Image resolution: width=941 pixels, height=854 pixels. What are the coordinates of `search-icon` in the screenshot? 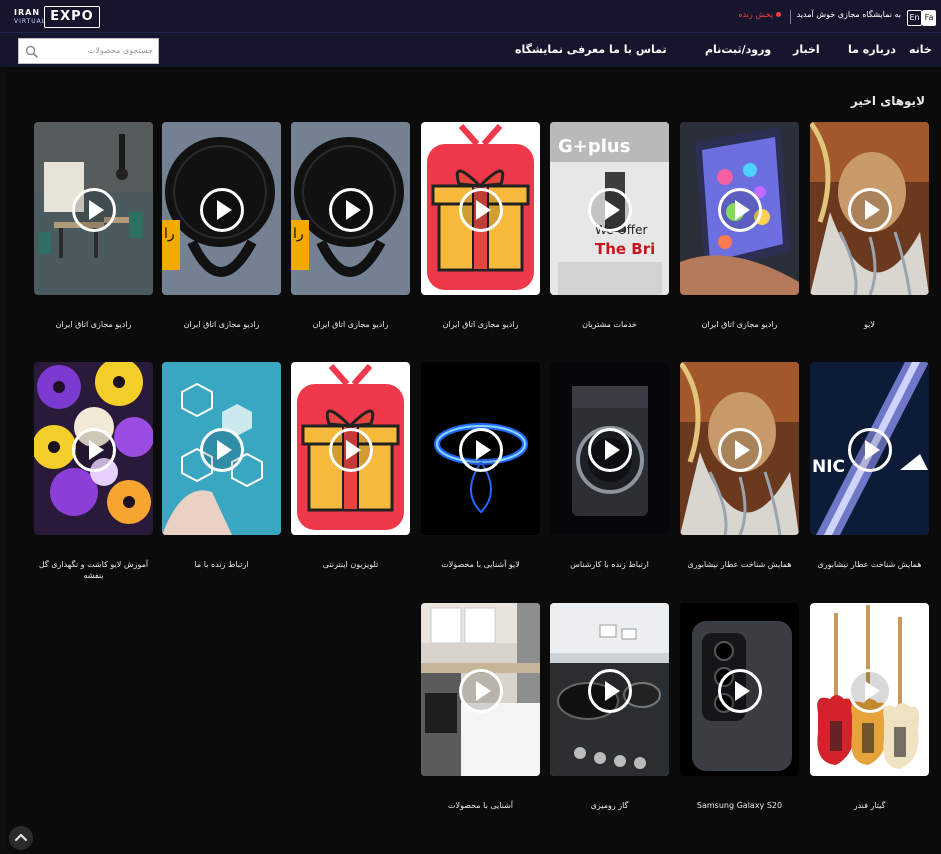 It's located at (32, 51).